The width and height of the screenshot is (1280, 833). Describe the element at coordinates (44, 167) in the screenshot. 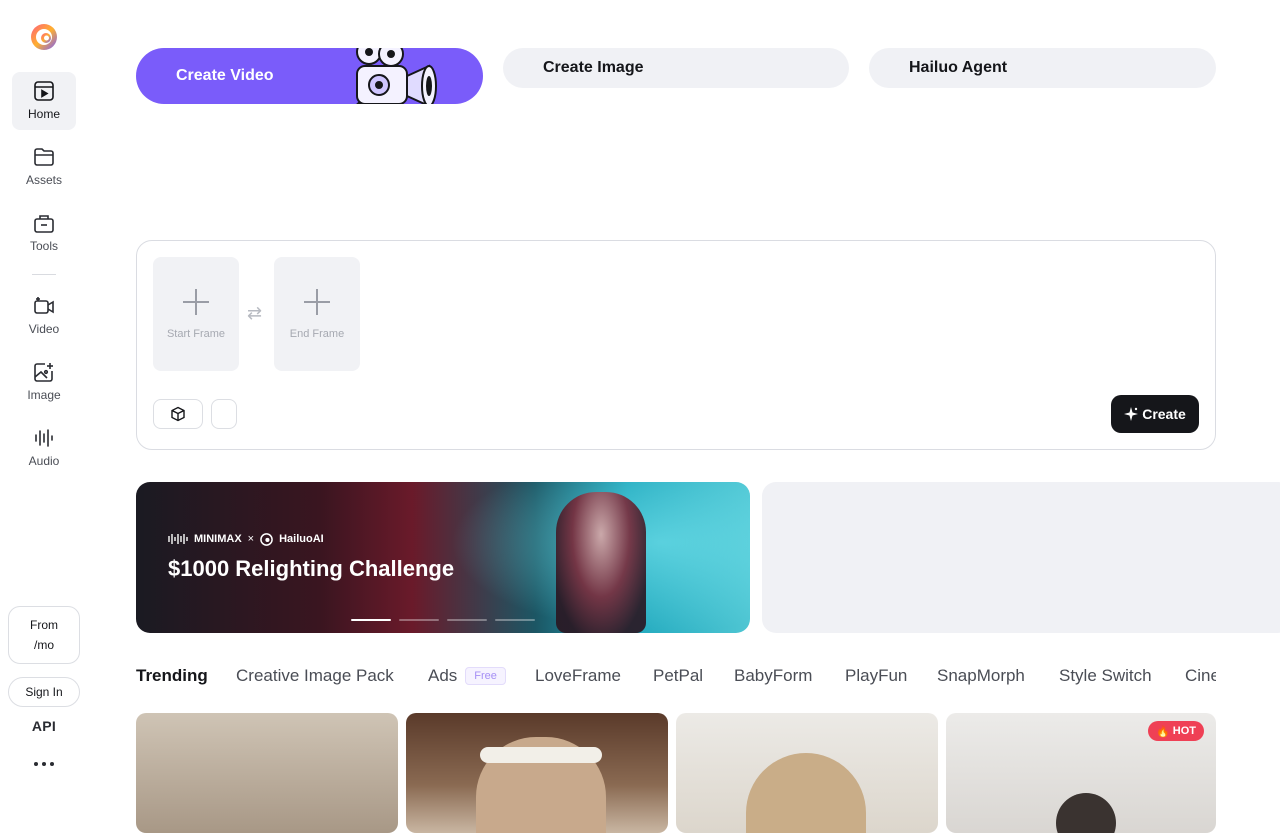

I see `sidebar-item-assets: Assets` at that location.